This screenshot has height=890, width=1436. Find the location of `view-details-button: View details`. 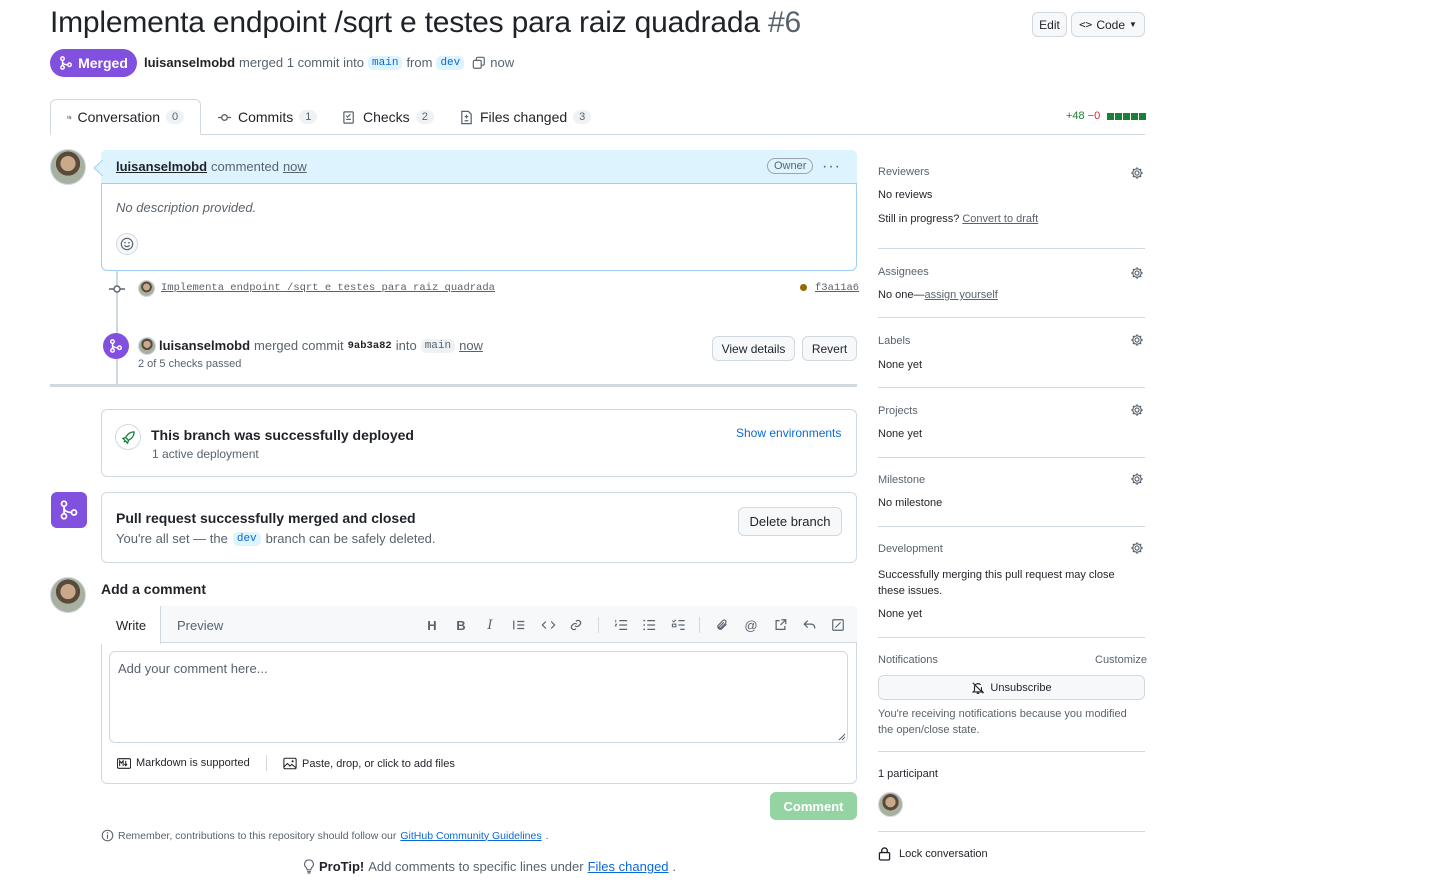

view-details-button: View details is located at coordinates (753, 348).